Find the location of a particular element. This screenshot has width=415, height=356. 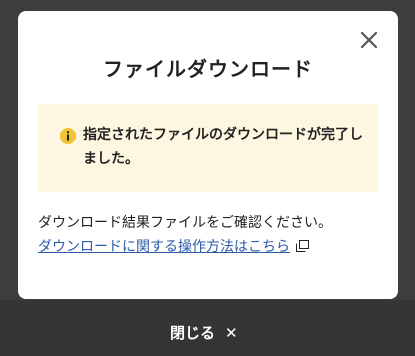

close-icon is located at coordinates (369, 40).